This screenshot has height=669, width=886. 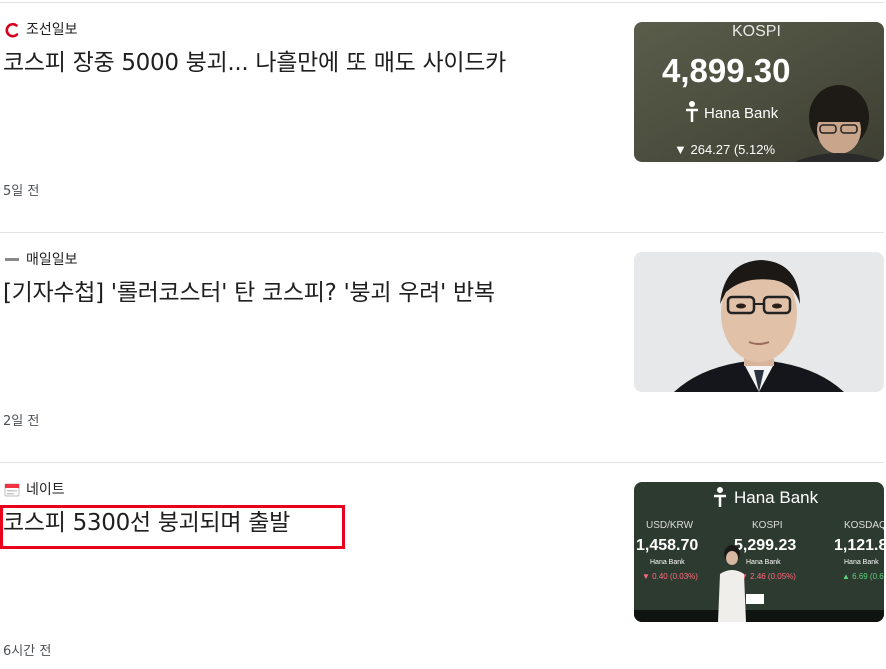 What do you see at coordinates (12, 260) in the screenshot?
I see `maeil-logo-icon` at bounding box center [12, 260].